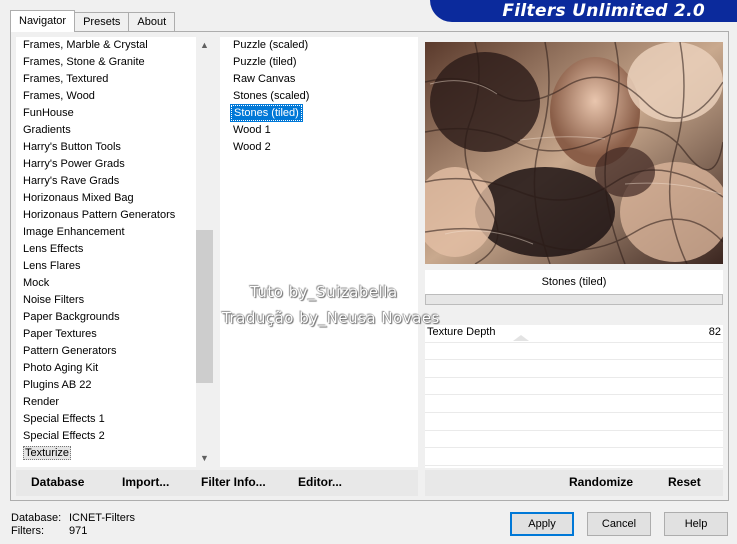 The width and height of the screenshot is (737, 544). Describe the element at coordinates (36, 283) in the screenshot. I see `category-item-label: Mock` at that location.